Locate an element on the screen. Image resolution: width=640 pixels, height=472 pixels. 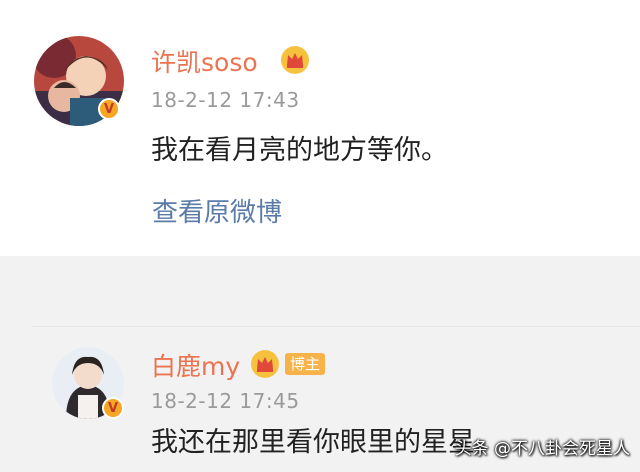
reply-divider is located at coordinates (336, 326).